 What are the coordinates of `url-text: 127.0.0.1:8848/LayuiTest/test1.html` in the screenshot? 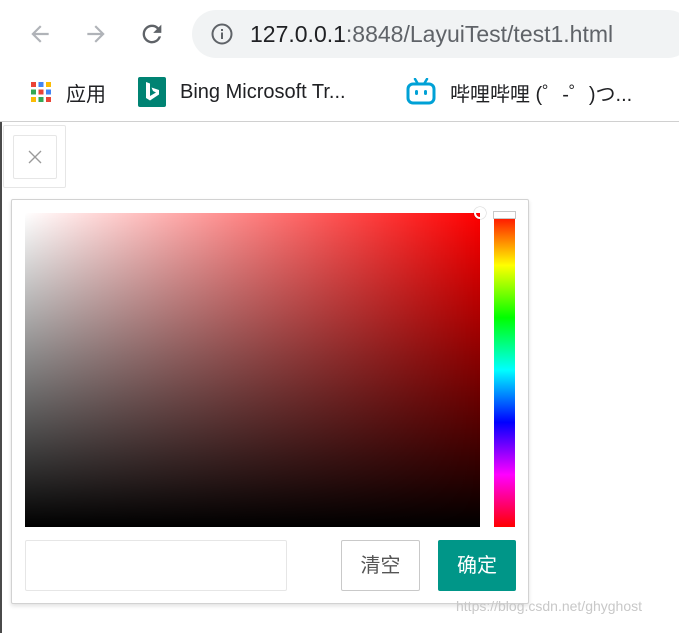 It's located at (431, 34).